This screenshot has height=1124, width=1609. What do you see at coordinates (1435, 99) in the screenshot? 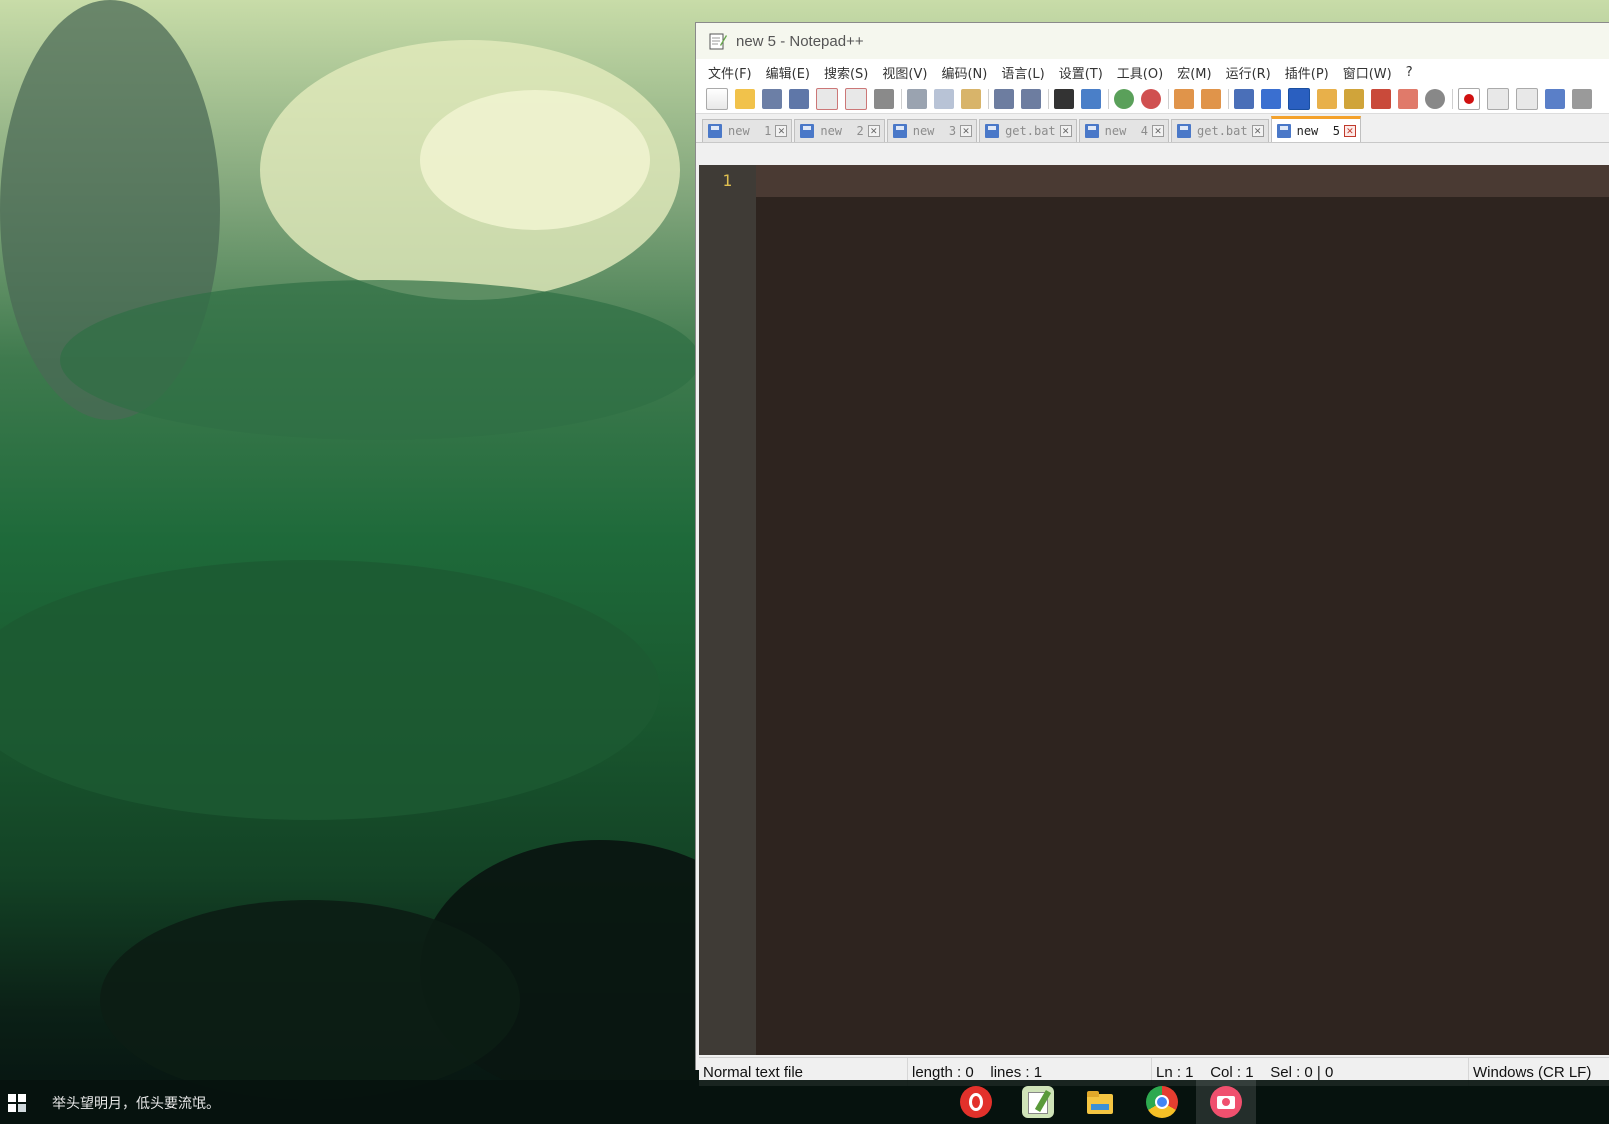
I see `monitoring-icon` at bounding box center [1435, 99].